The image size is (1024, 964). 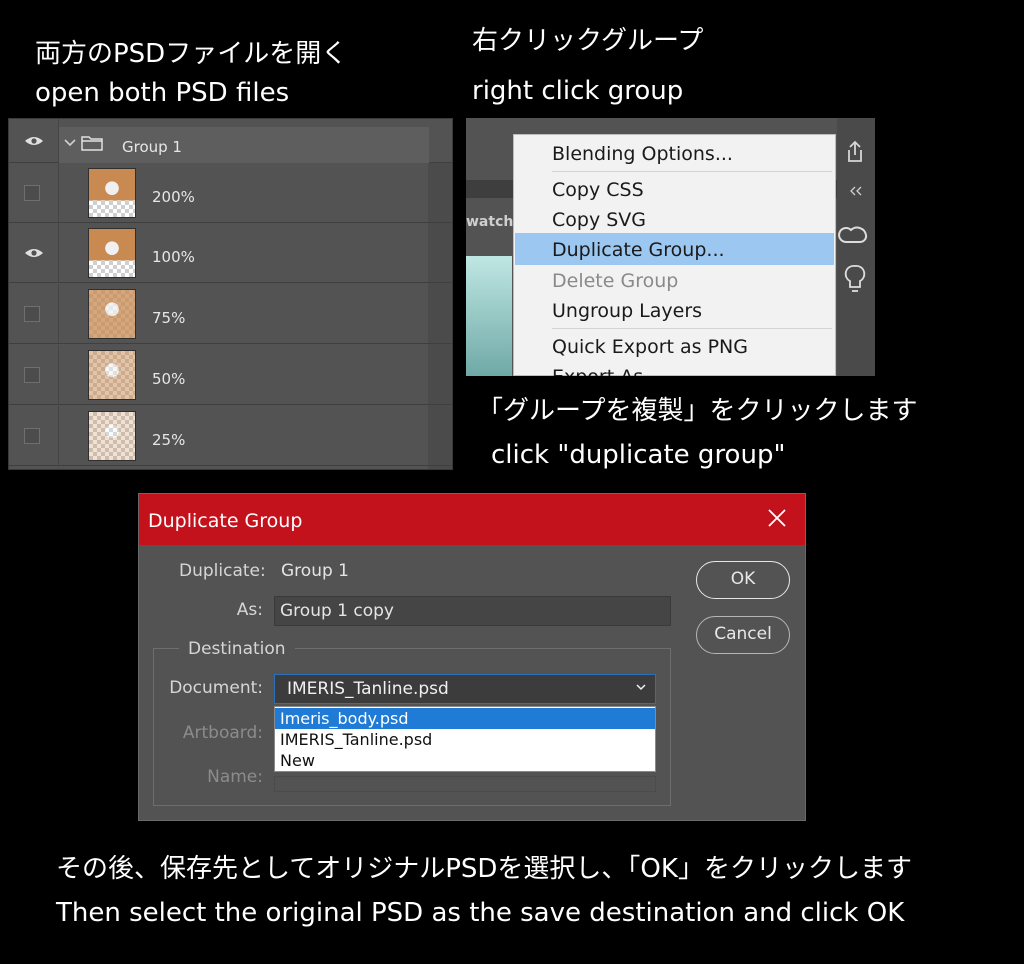 What do you see at coordinates (856, 247) in the screenshot?
I see `right-toolbar` at bounding box center [856, 247].